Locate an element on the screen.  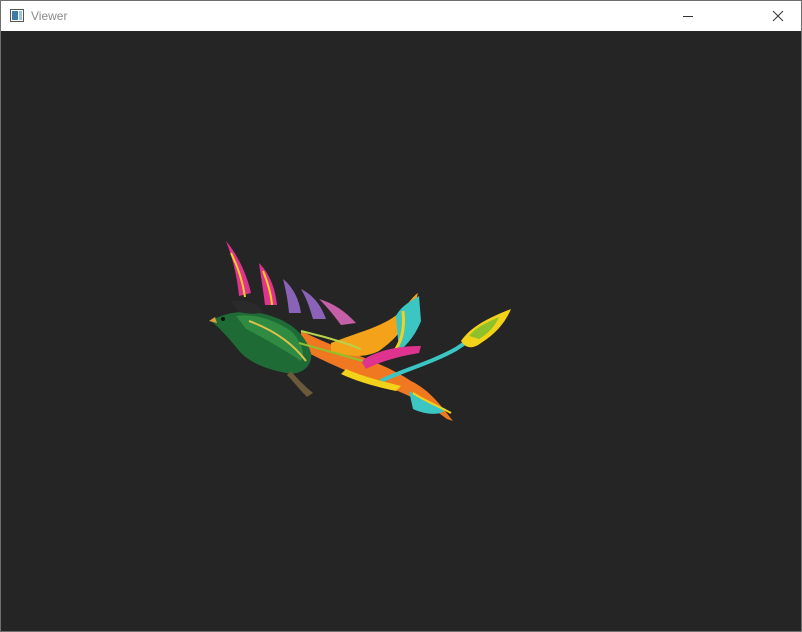
window-title: Viewer is located at coordinates (49, 16).